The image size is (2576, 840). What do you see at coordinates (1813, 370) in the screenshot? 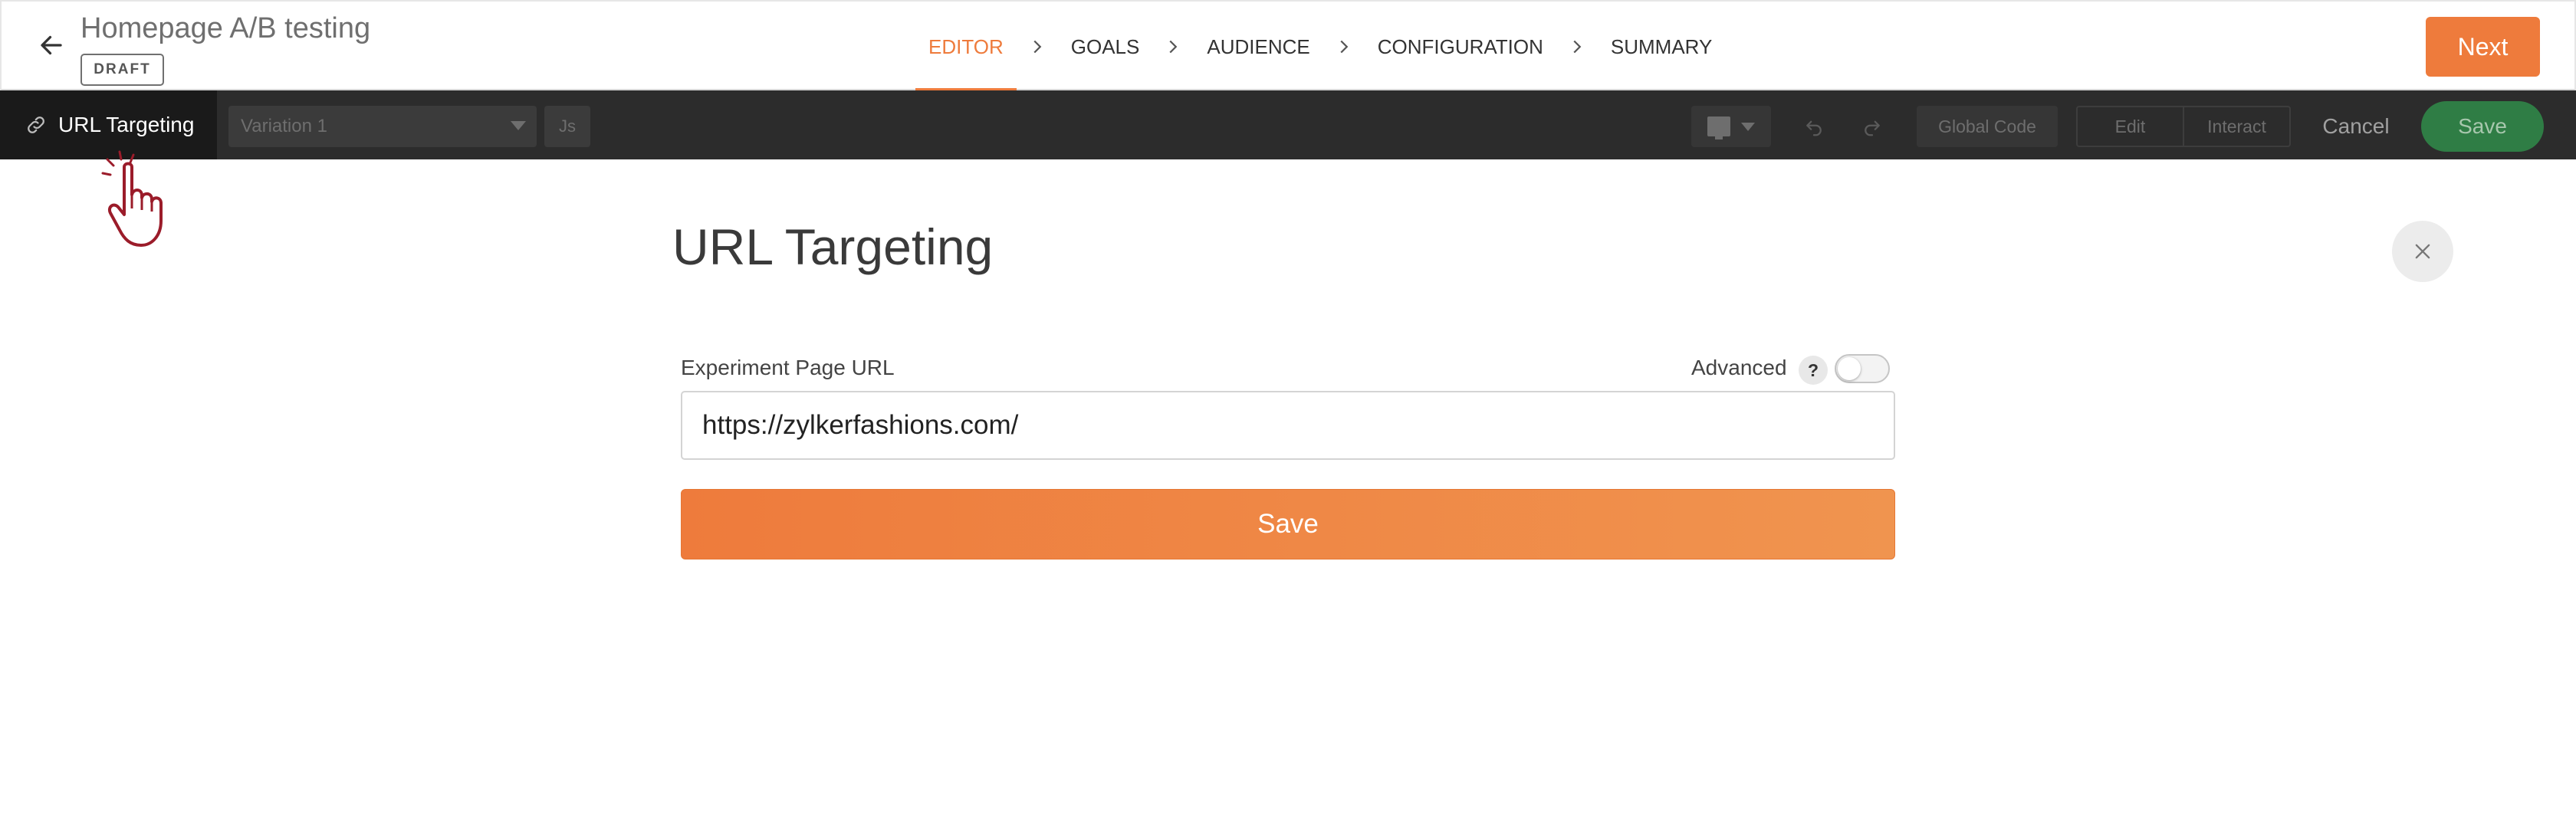
I see `help-icon: ?` at bounding box center [1813, 370].